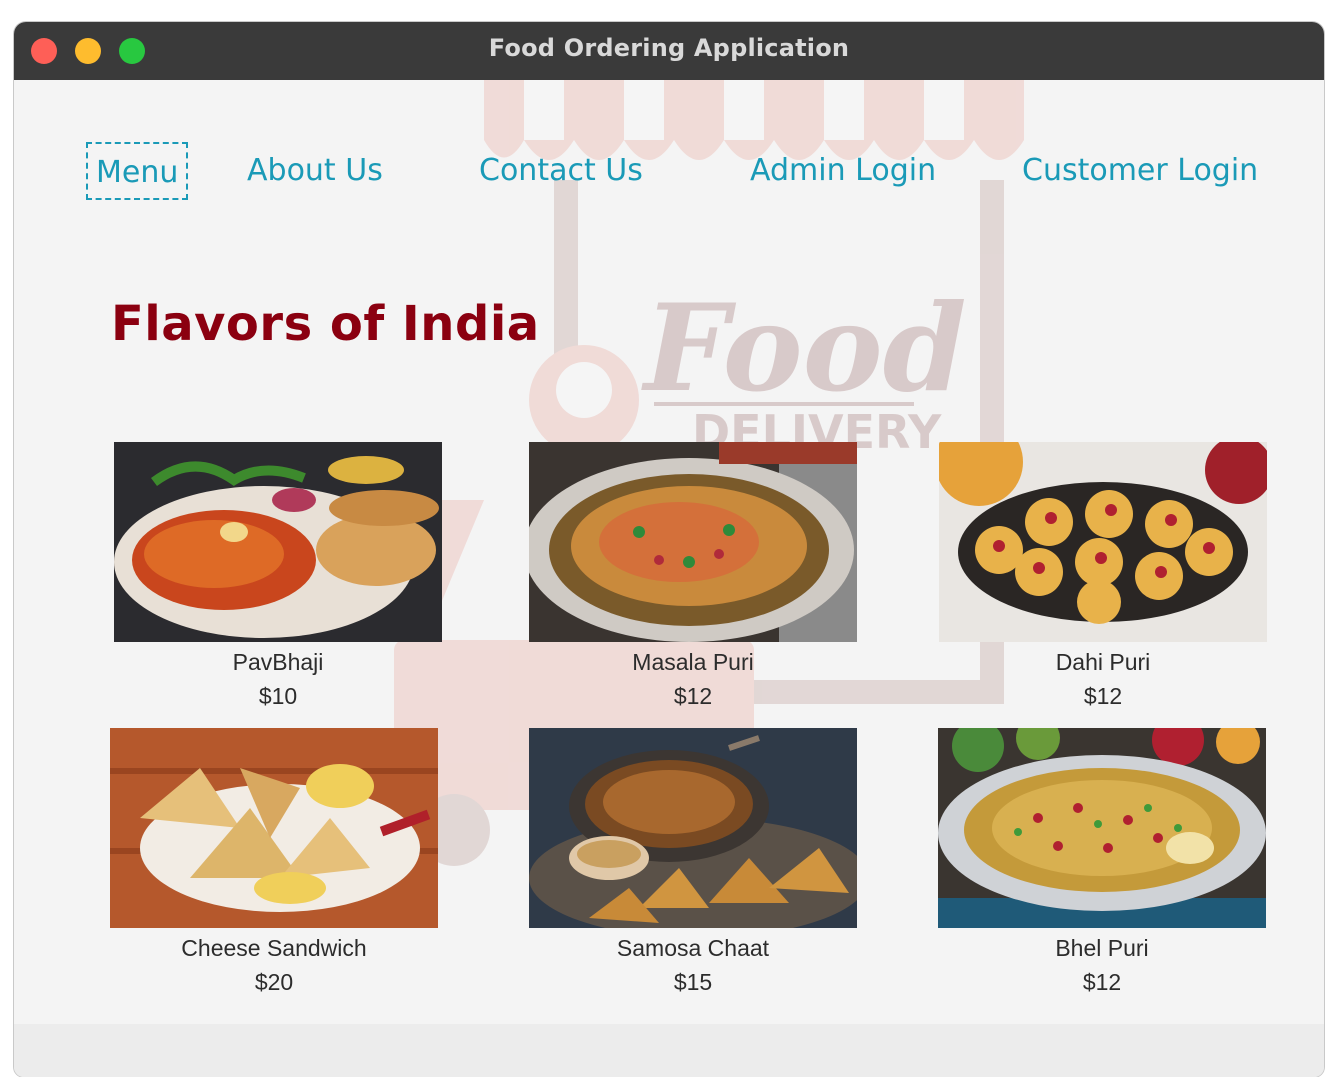 The image size is (1338, 1077). I want to click on window-title: Food Ordering Application, so click(669, 48).